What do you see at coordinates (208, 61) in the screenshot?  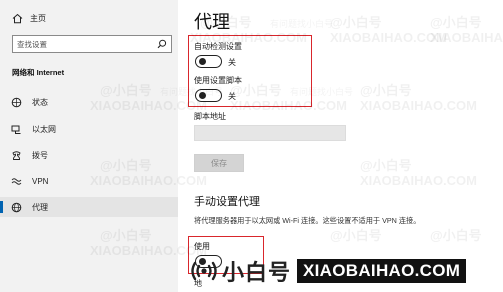 I see `auto-detect-toggle` at bounding box center [208, 61].